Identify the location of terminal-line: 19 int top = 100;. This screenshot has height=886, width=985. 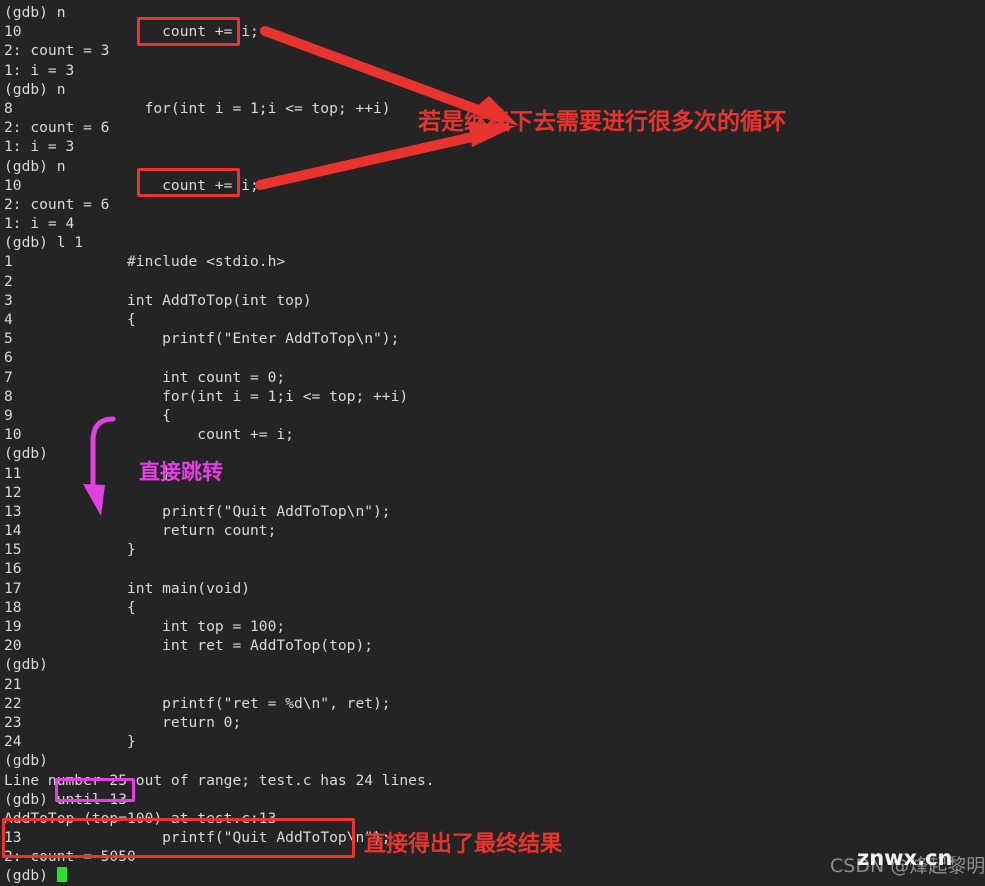
(145, 626).